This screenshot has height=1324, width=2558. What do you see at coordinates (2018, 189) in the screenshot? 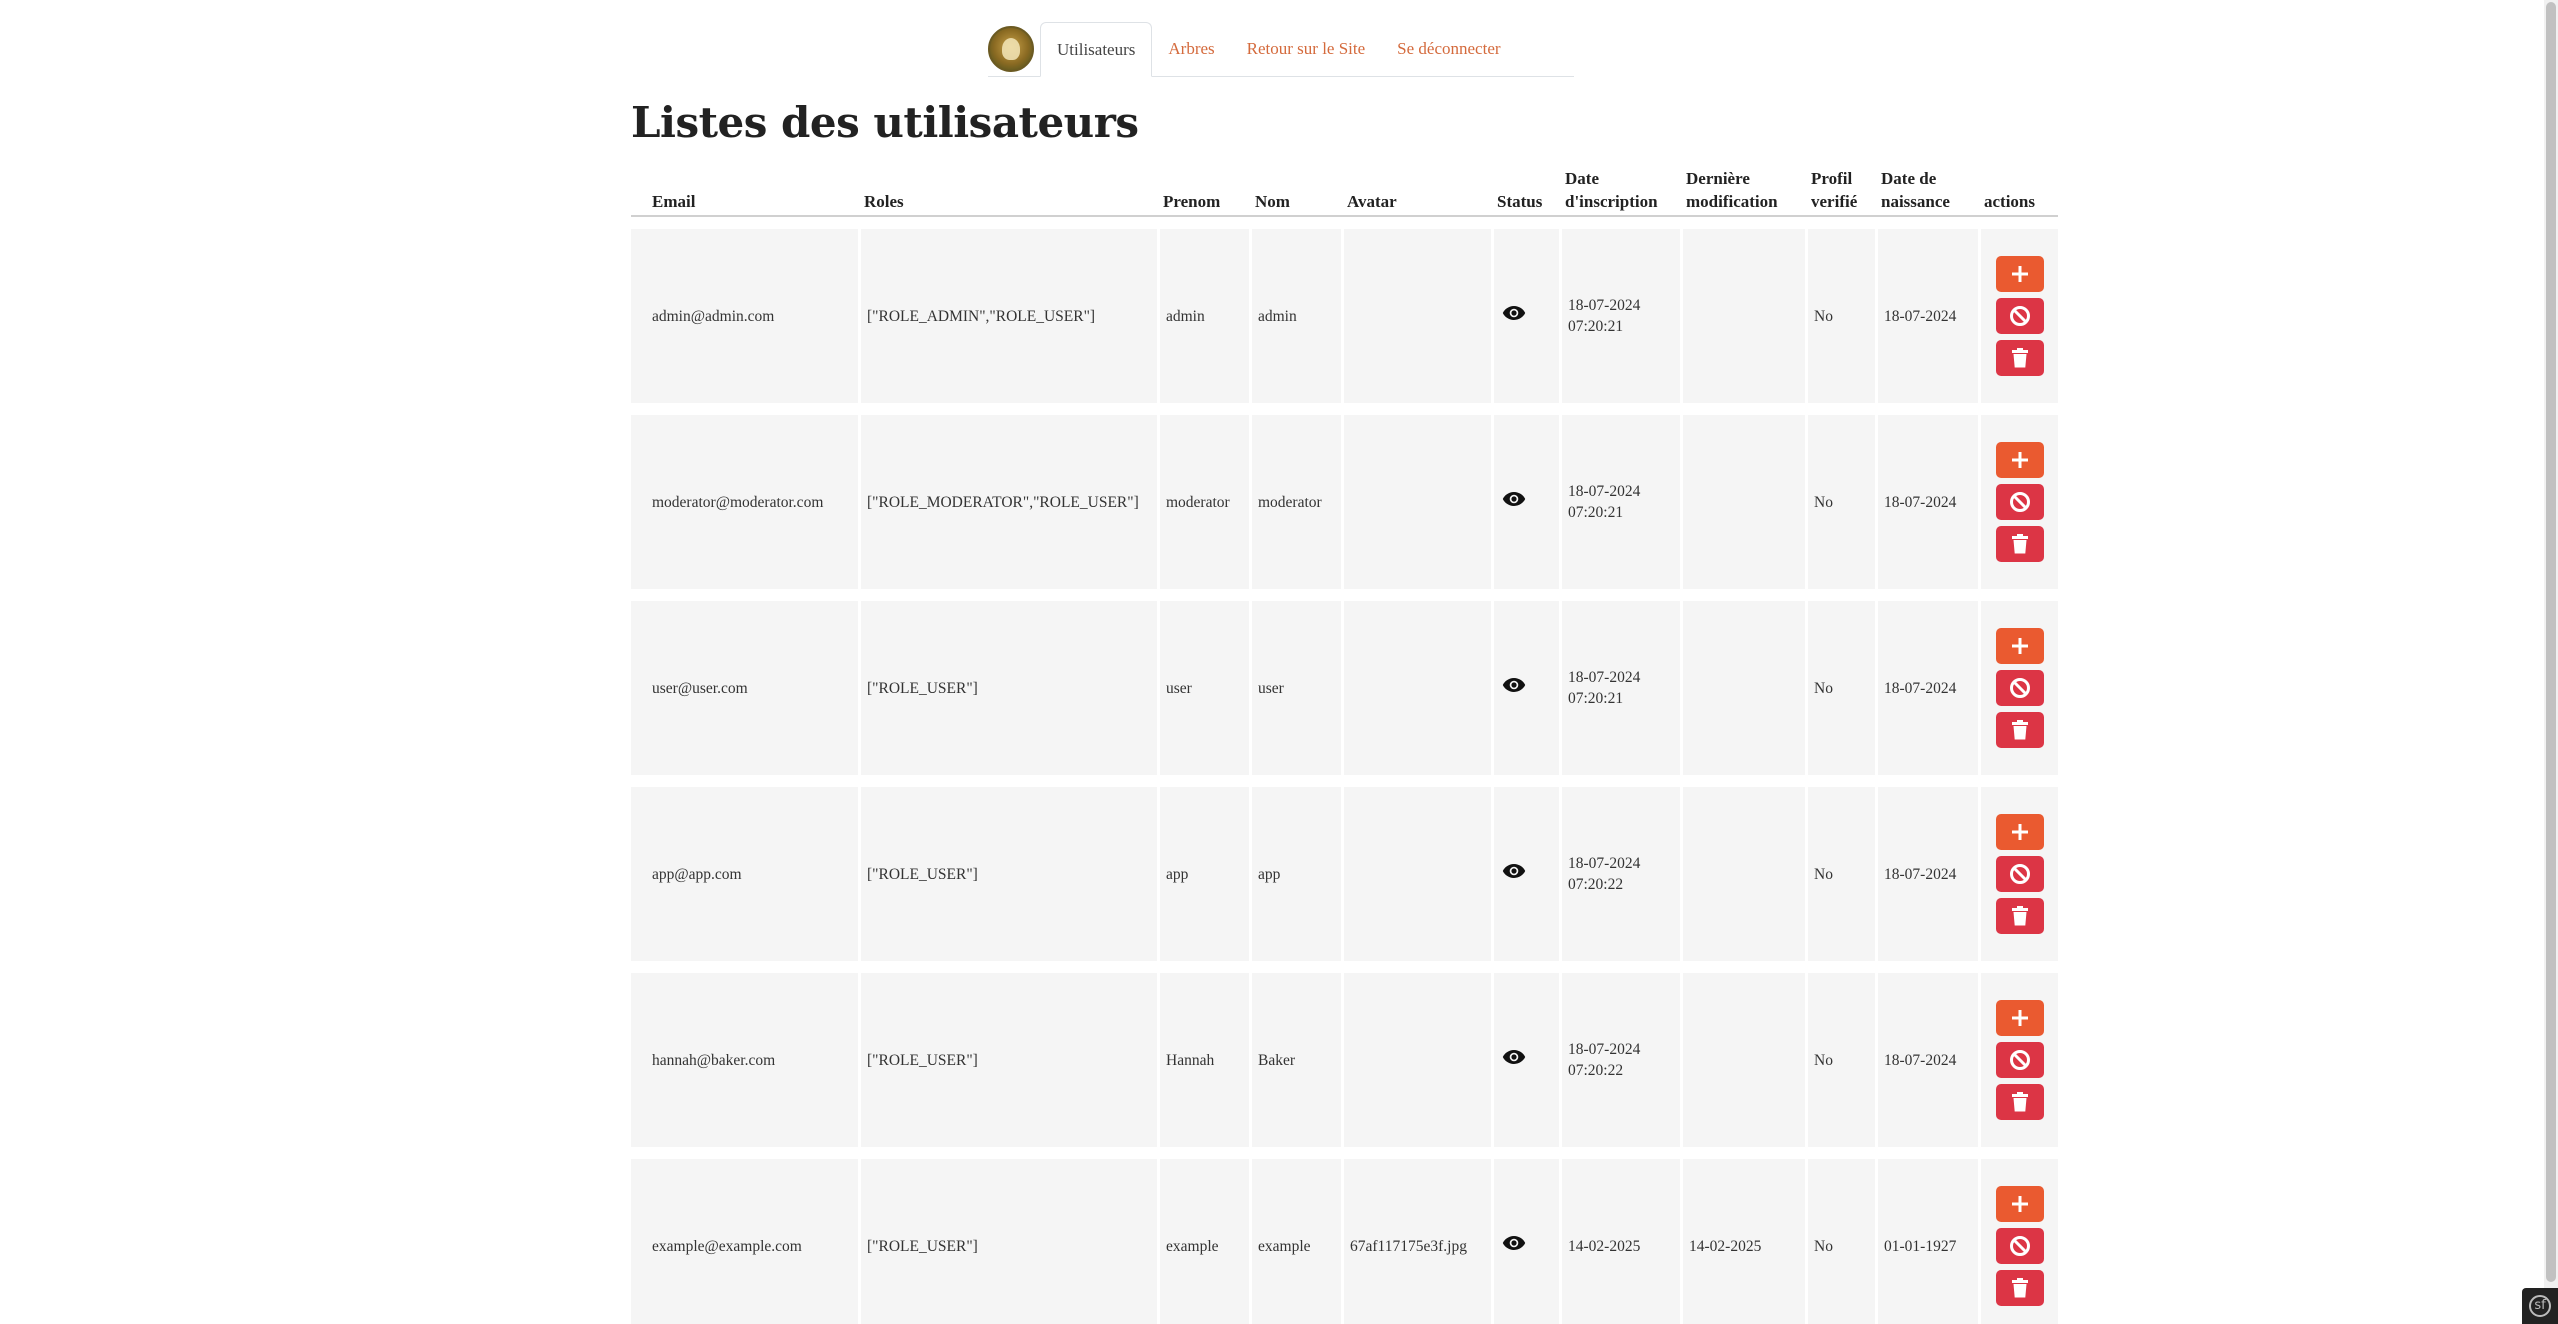
I see `header-actions: actions` at bounding box center [2018, 189].